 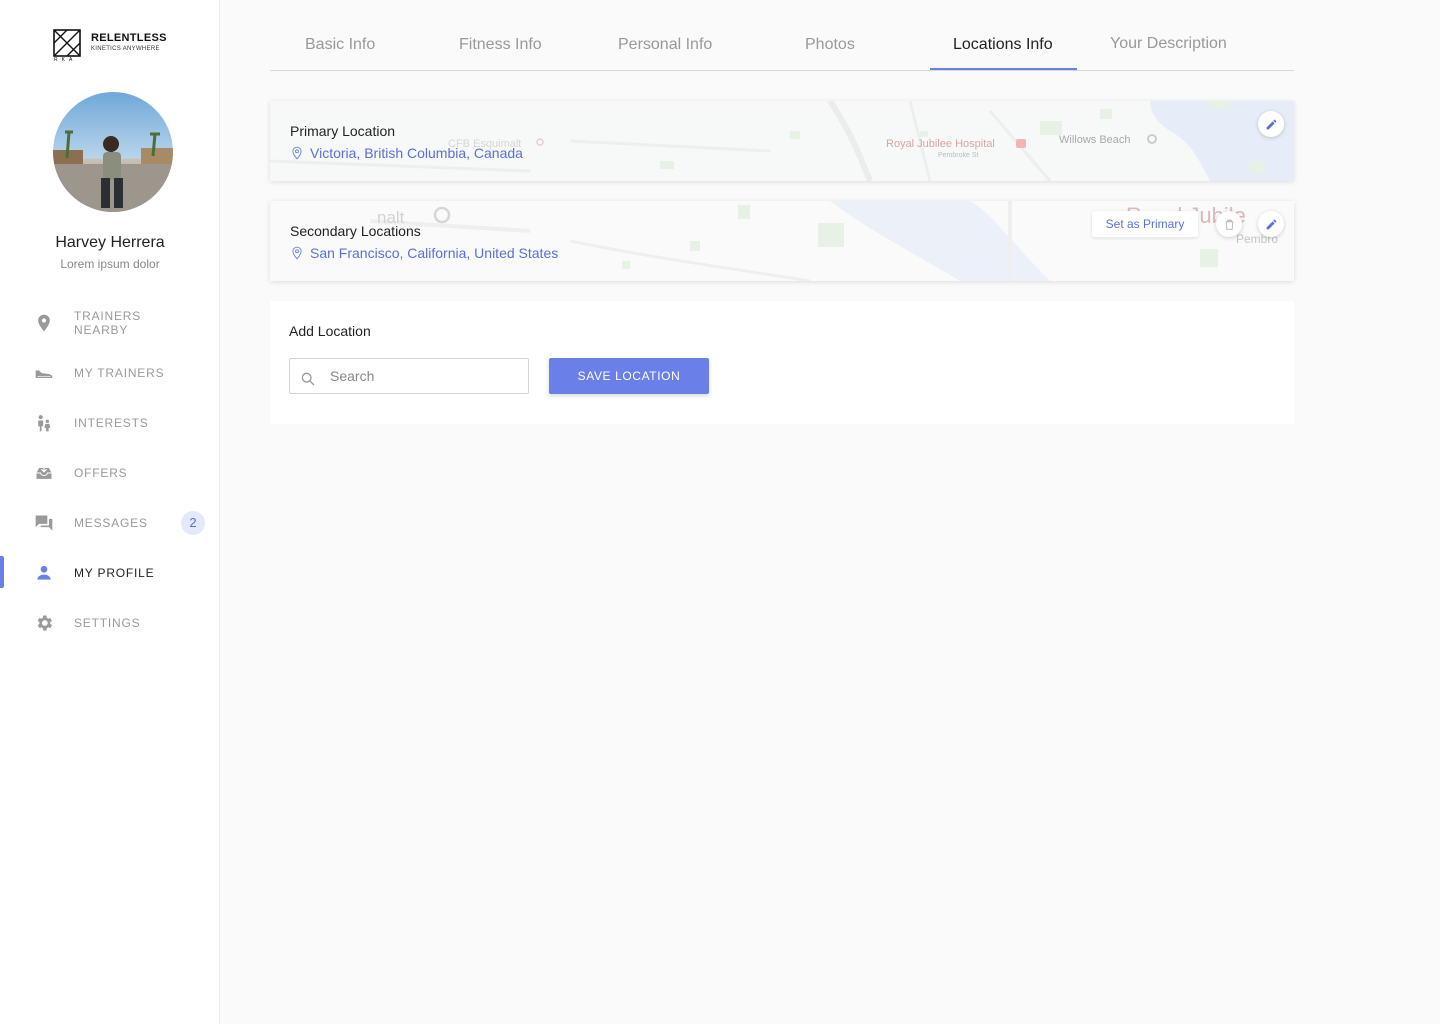 I want to click on tab-your-description: Your Description, so click(x=1168, y=44).